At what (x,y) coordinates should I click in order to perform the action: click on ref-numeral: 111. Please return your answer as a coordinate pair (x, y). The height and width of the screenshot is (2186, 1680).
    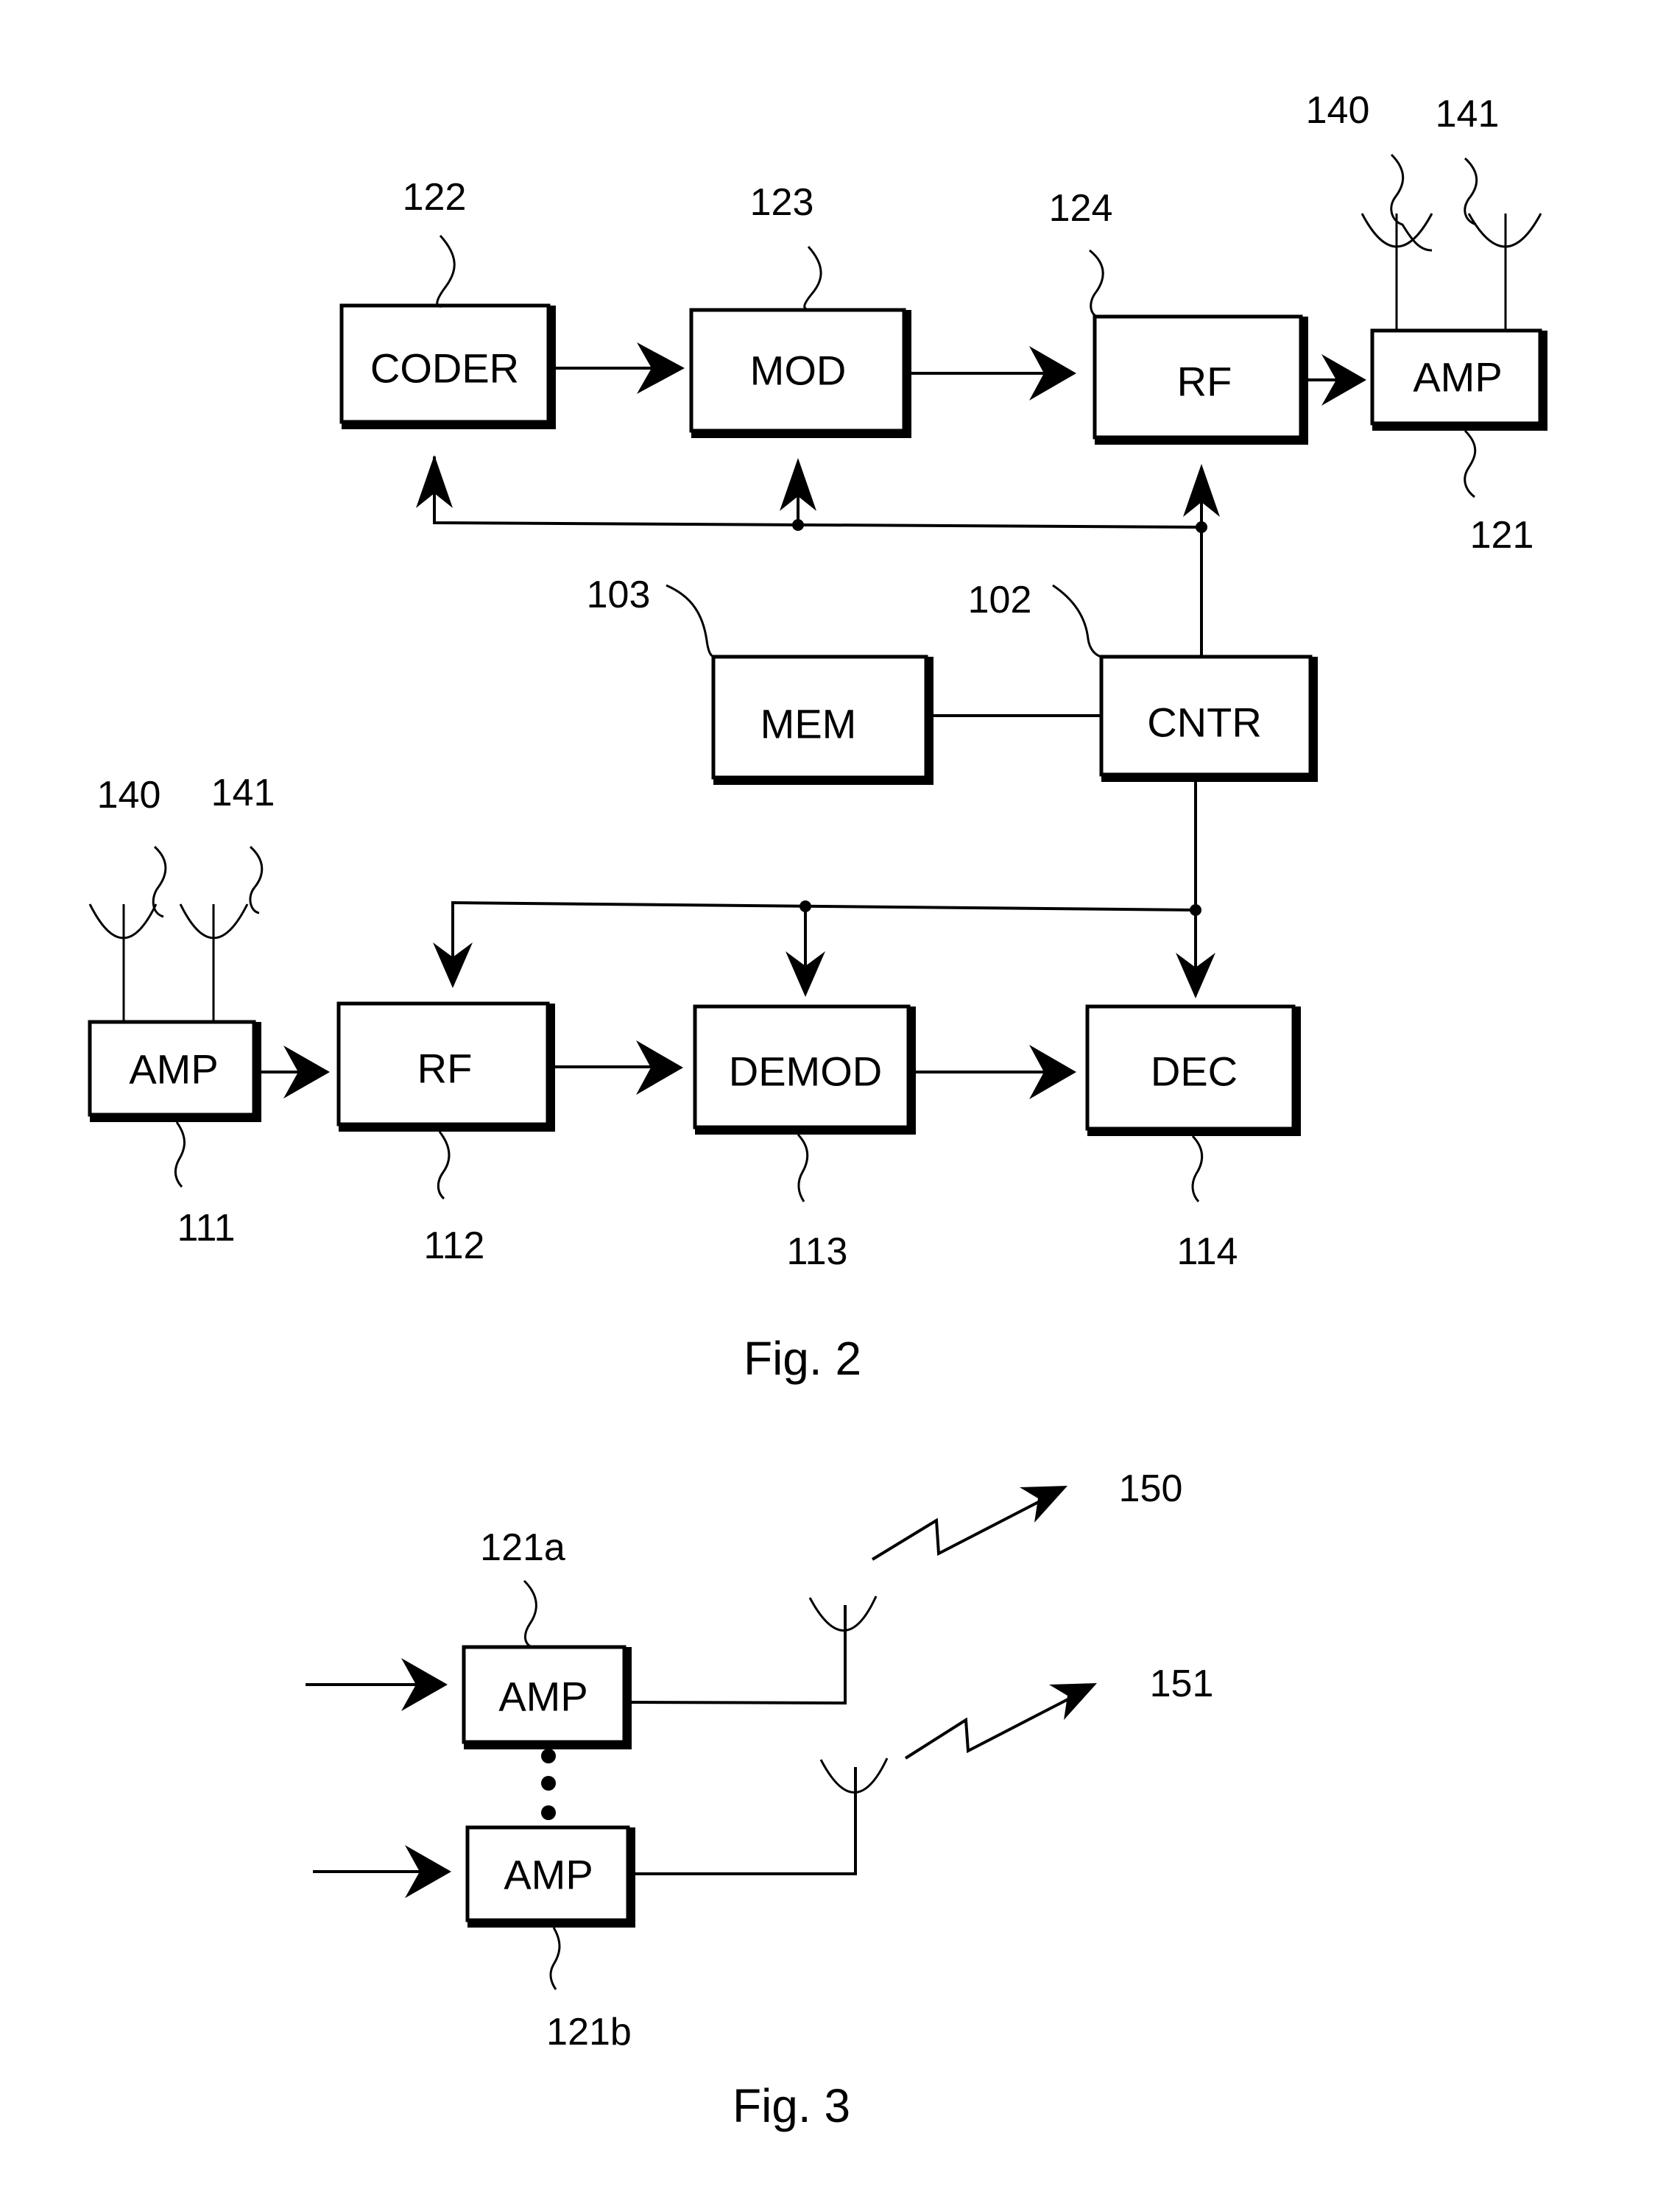
    Looking at the image, I should click on (206, 1228).